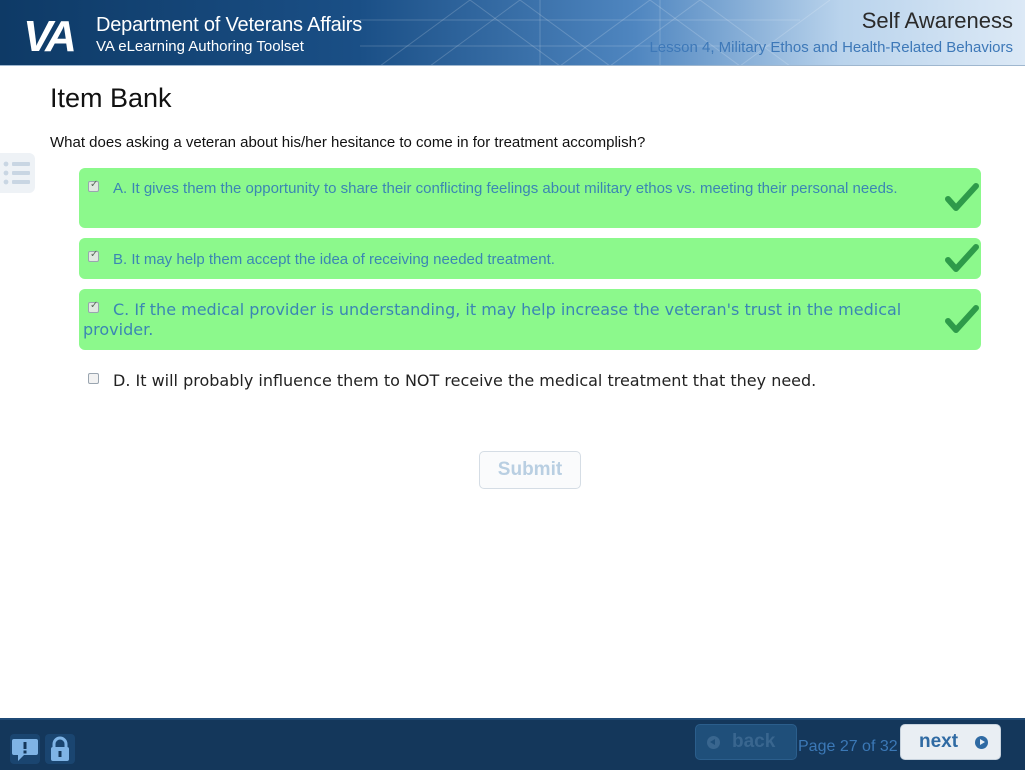 Image resolution: width=1025 pixels, height=770 pixels. Describe the element at coordinates (93, 378) in the screenshot. I see `checkbox-d` at that location.